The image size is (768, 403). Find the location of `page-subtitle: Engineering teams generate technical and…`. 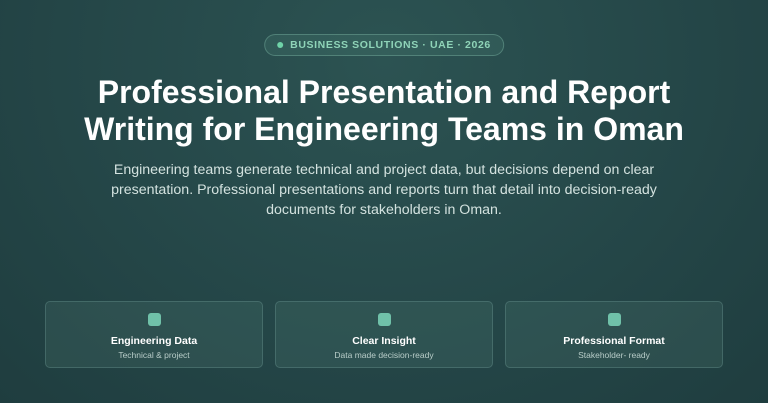

page-subtitle: Engineering teams generate technical and… is located at coordinates (384, 190).